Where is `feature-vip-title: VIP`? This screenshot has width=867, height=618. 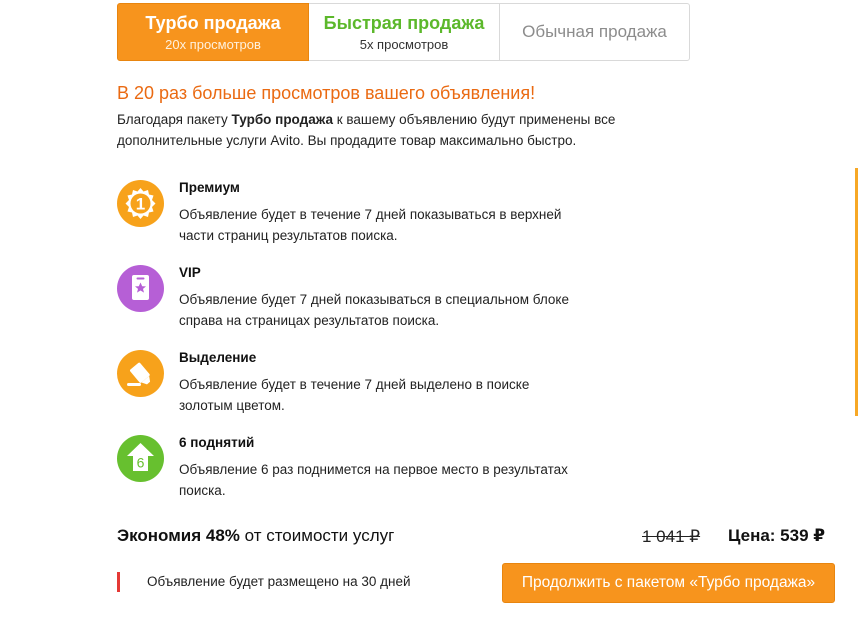 feature-vip-title: VIP is located at coordinates (190, 272).